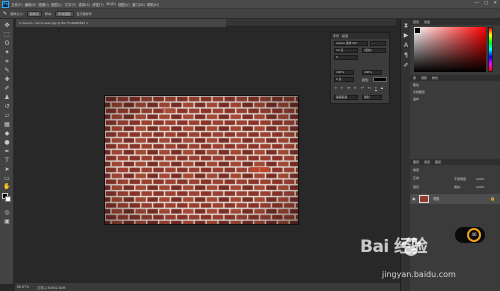 This screenshot has height=291, width=500. I want to click on tab-color: 颜色, so click(416, 22).